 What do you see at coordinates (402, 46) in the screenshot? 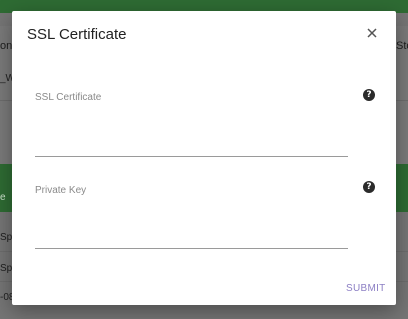
I see `background-text-fragment: Sto` at bounding box center [402, 46].